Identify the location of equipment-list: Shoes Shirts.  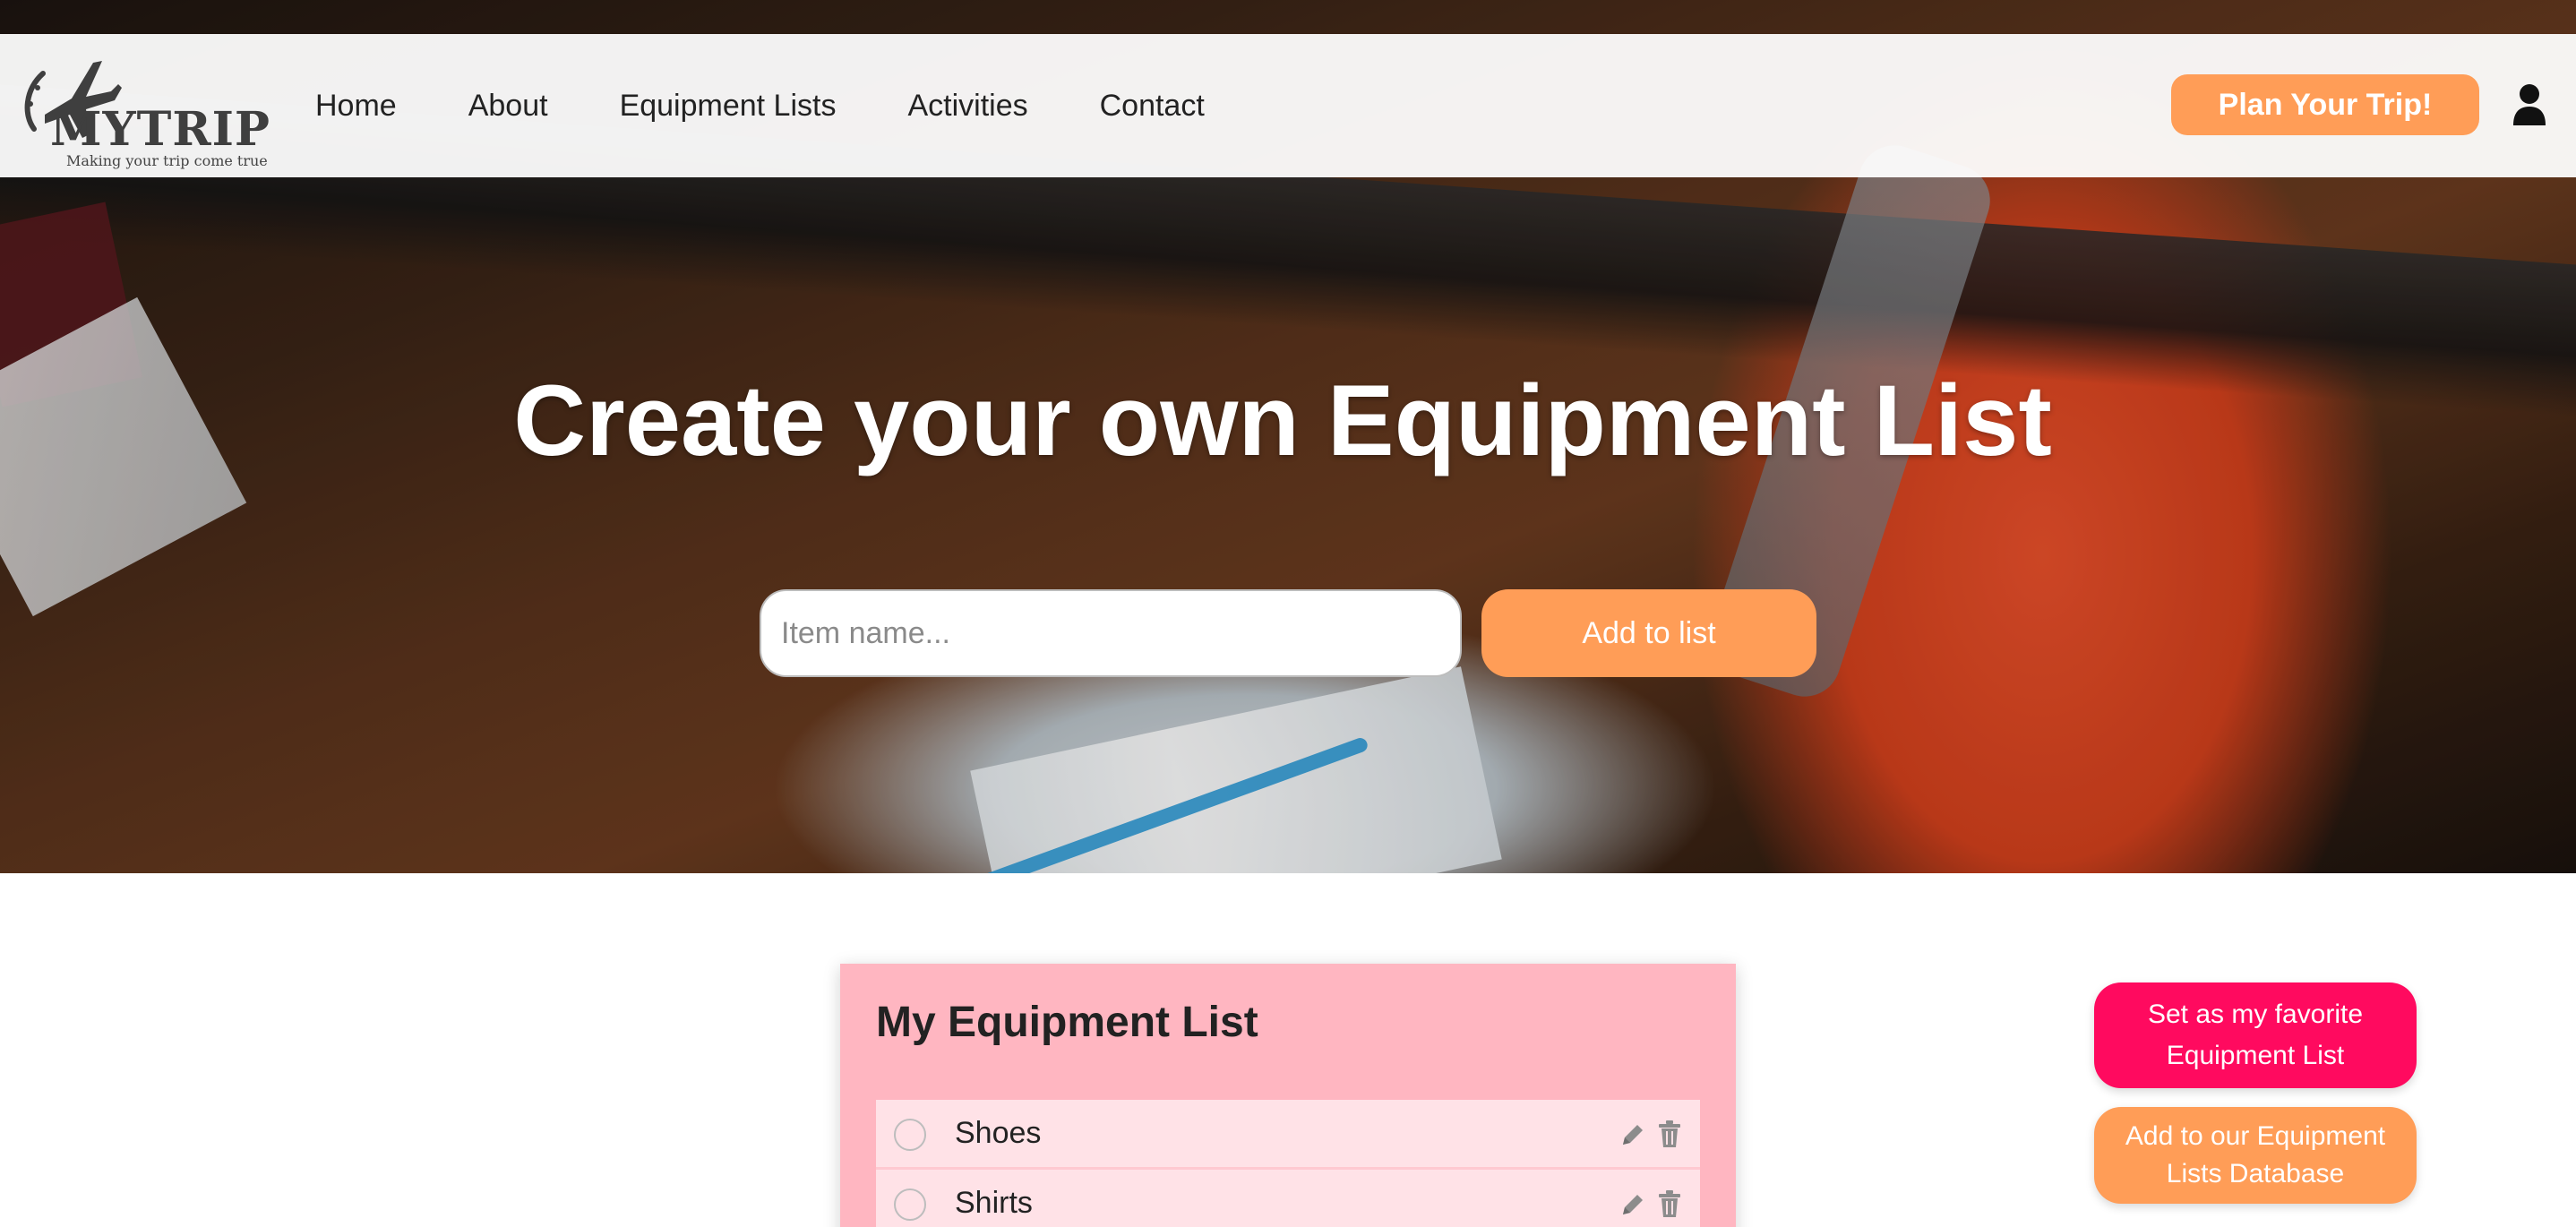
(1288, 1163).